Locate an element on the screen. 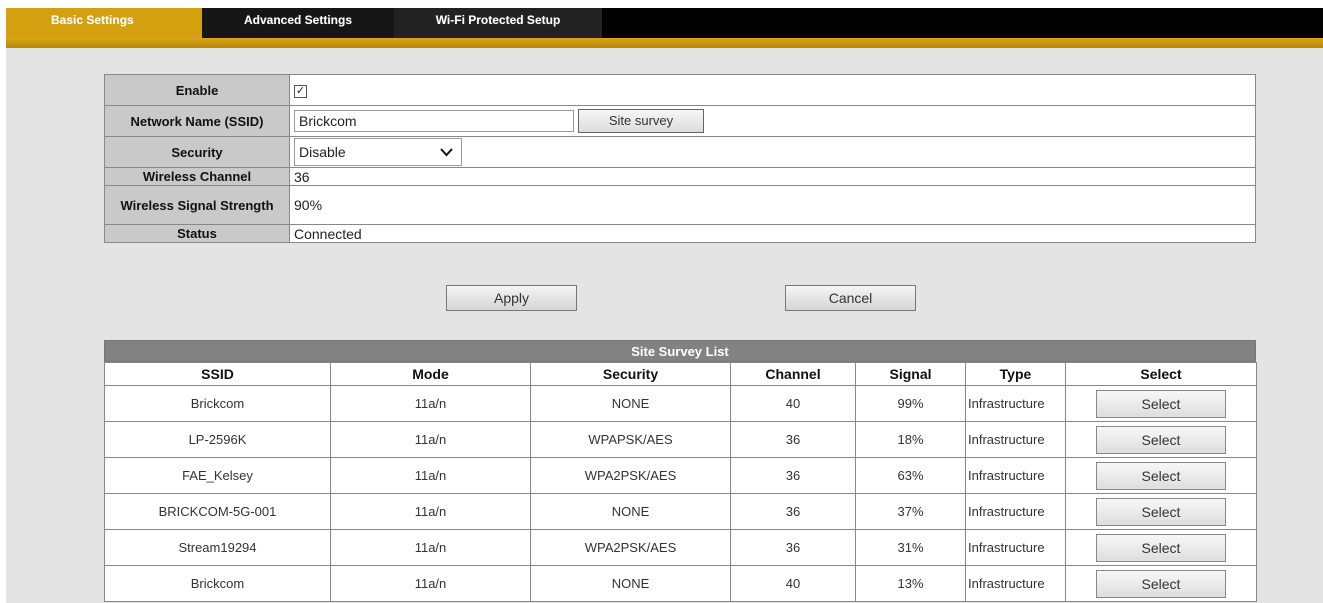 This screenshot has width=1323, height=603. cancel-button: Cancel is located at coordinates (850, 298).